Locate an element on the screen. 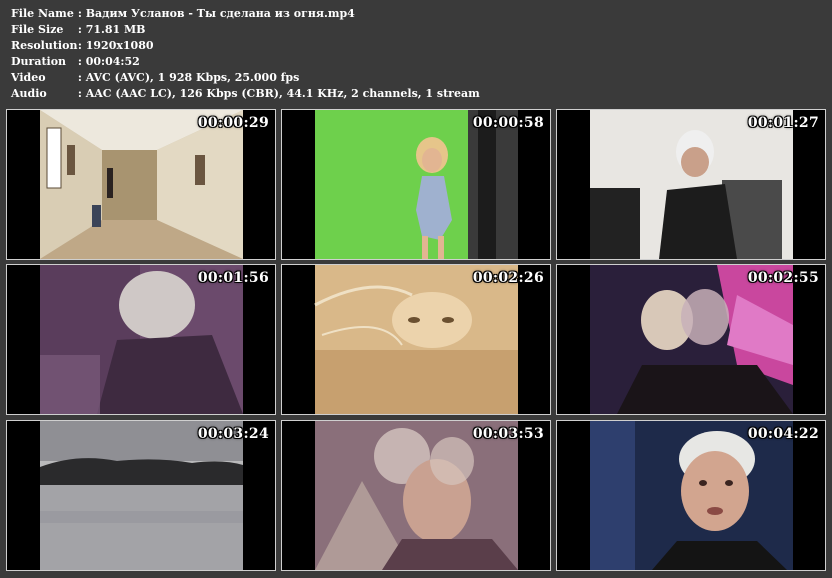 This screenshot has width=832, height=578. thumbnail-frame: 00:01:56 is located at coordinates (141, 339).